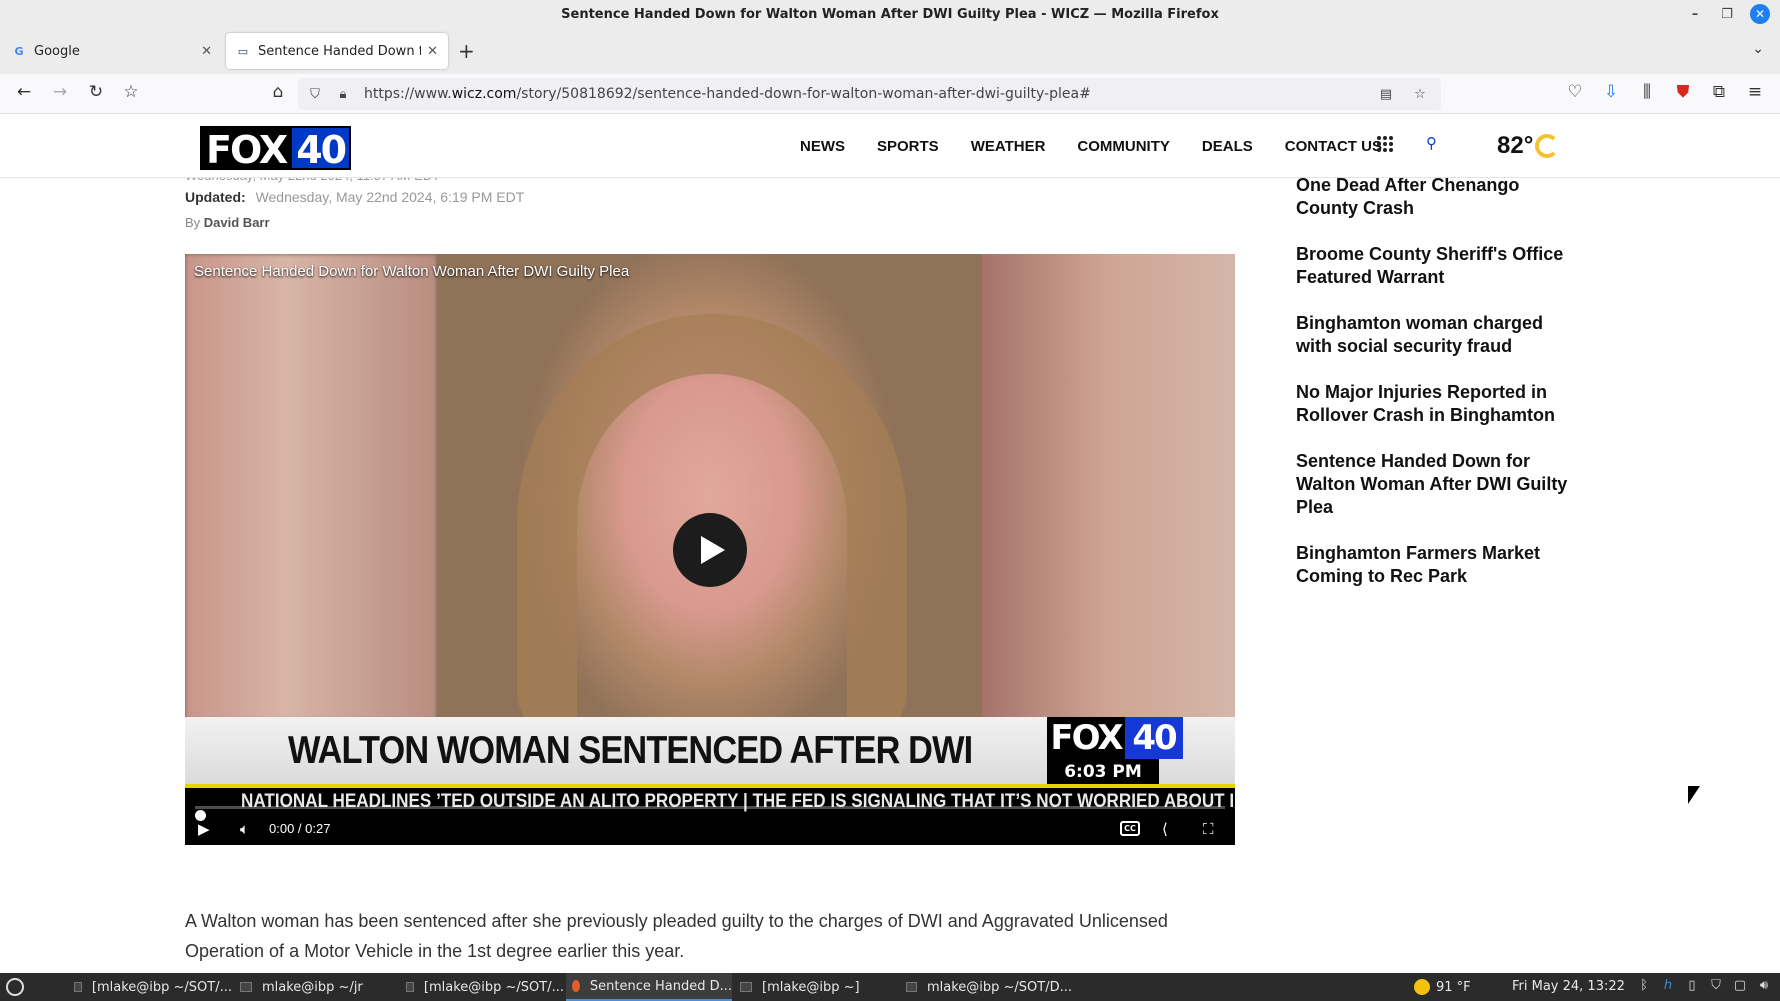 This screenshot has height=1001, width=1780. I want to click on url-prefix: https://www., so click(408, 94).